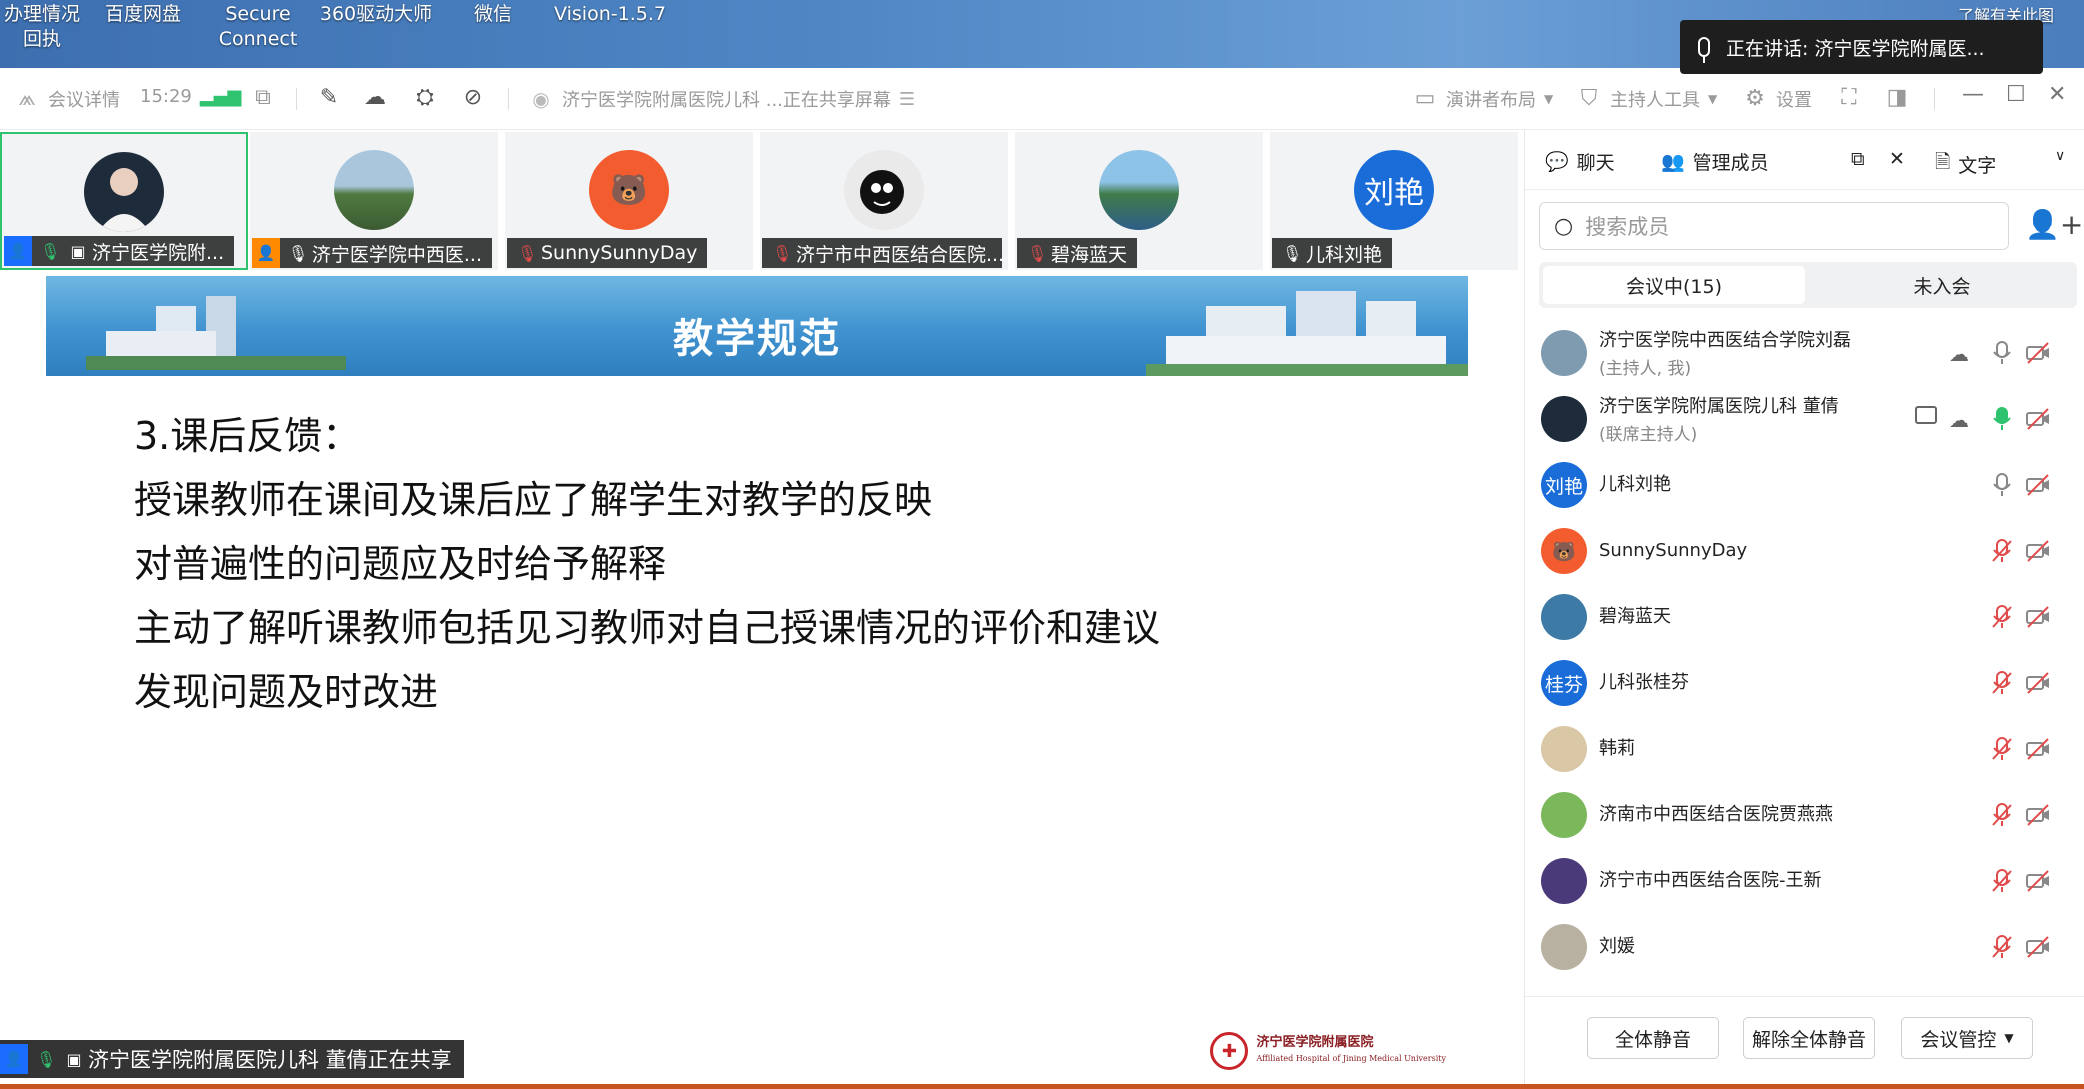 The image size is (2084, 1089). Describe the element at coordinates (1804, 617) in the screenshot. I see `member-row: 碧海蓝天` at that location.